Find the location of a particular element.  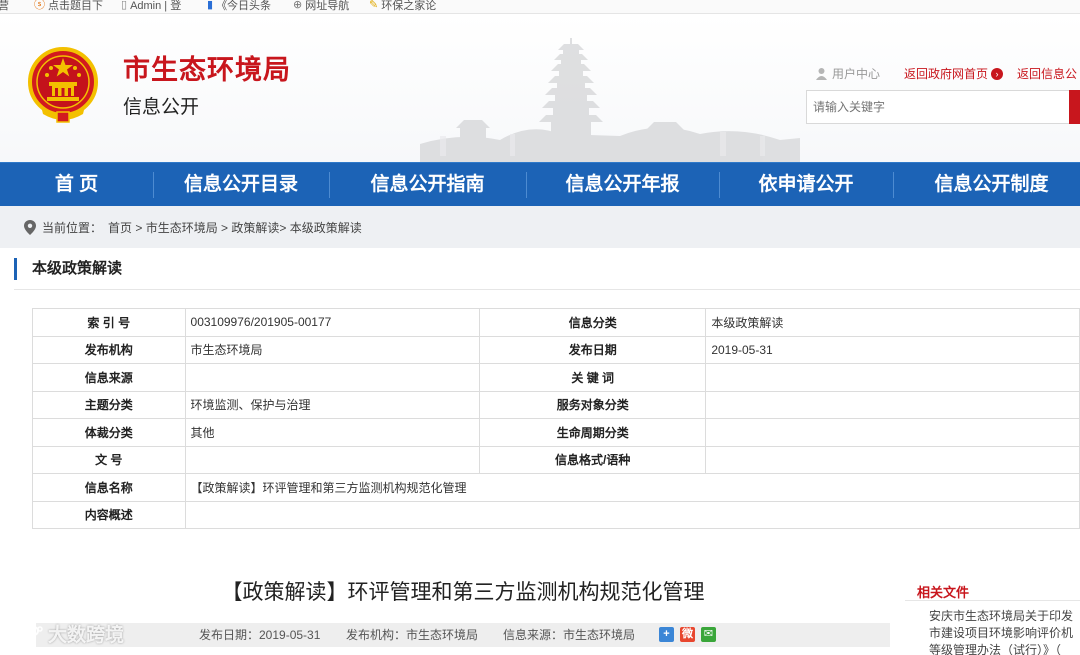

table-row: 内容概述 is located at coordinates (556, 514).